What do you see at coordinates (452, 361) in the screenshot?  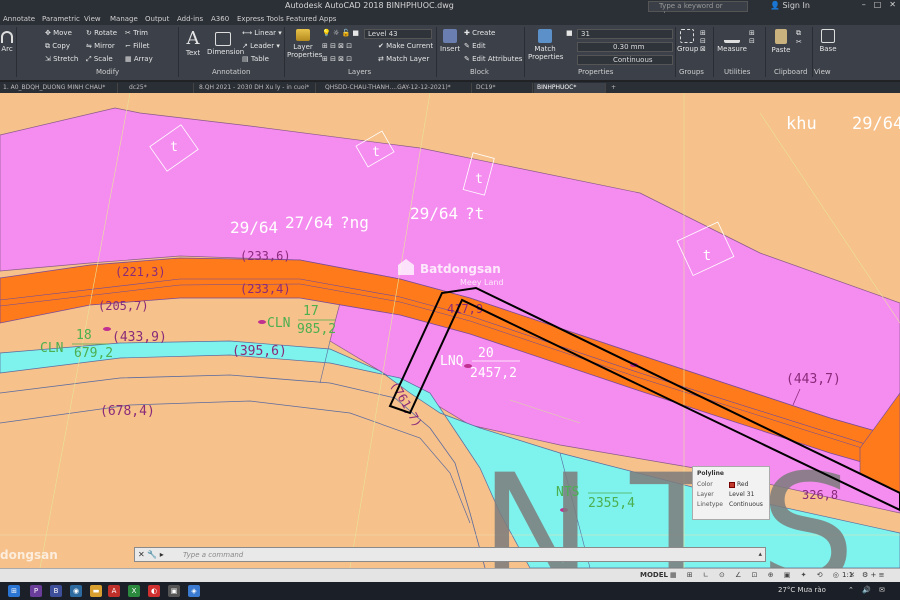 I see `label-lnq: LNQ` at bounding box center [452, 361].